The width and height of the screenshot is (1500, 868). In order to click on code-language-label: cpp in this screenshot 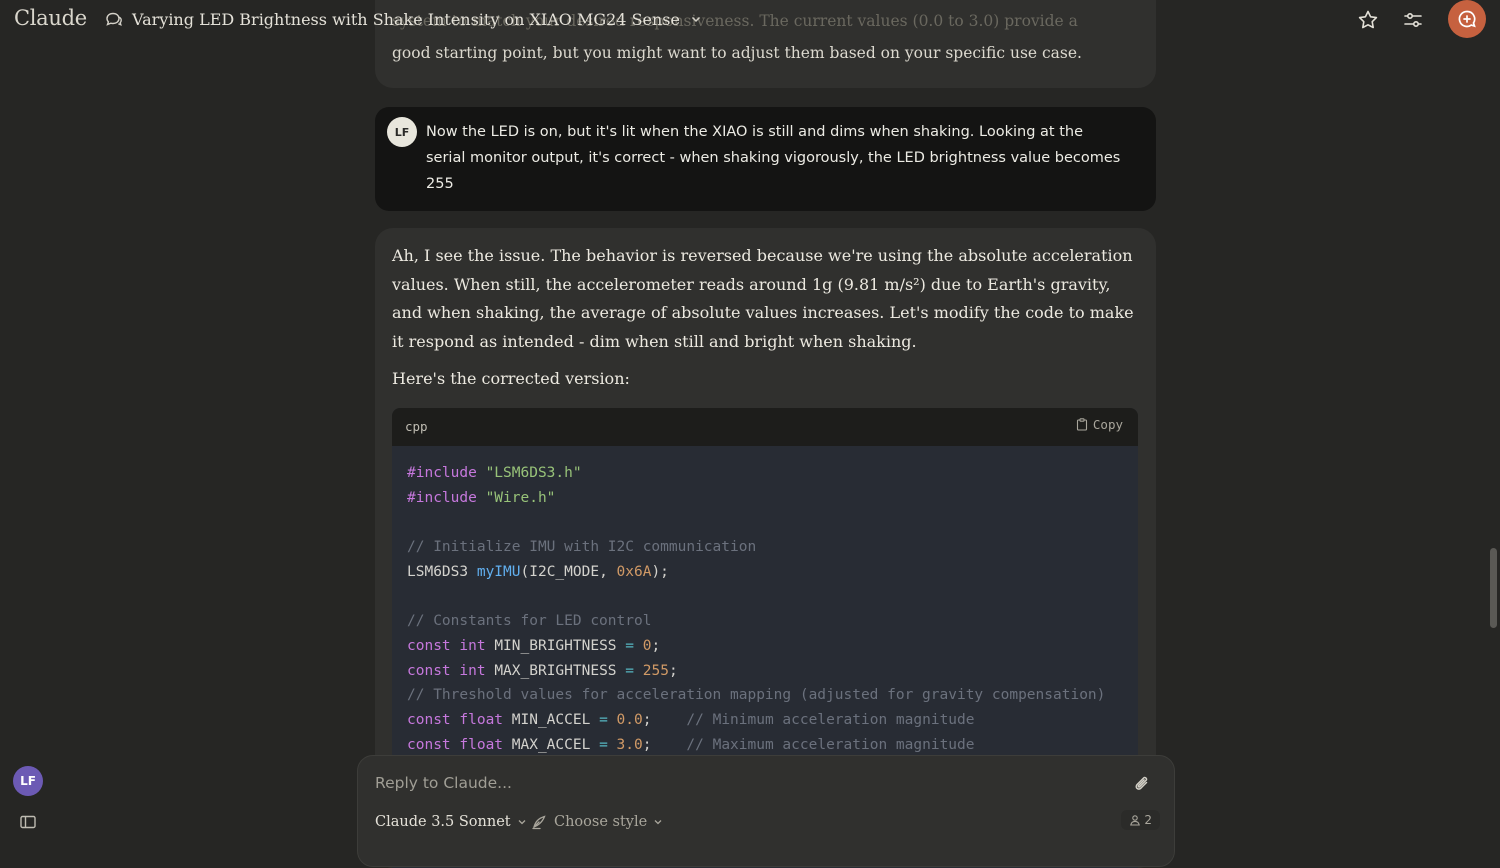, I will do `click(416, 426)`.